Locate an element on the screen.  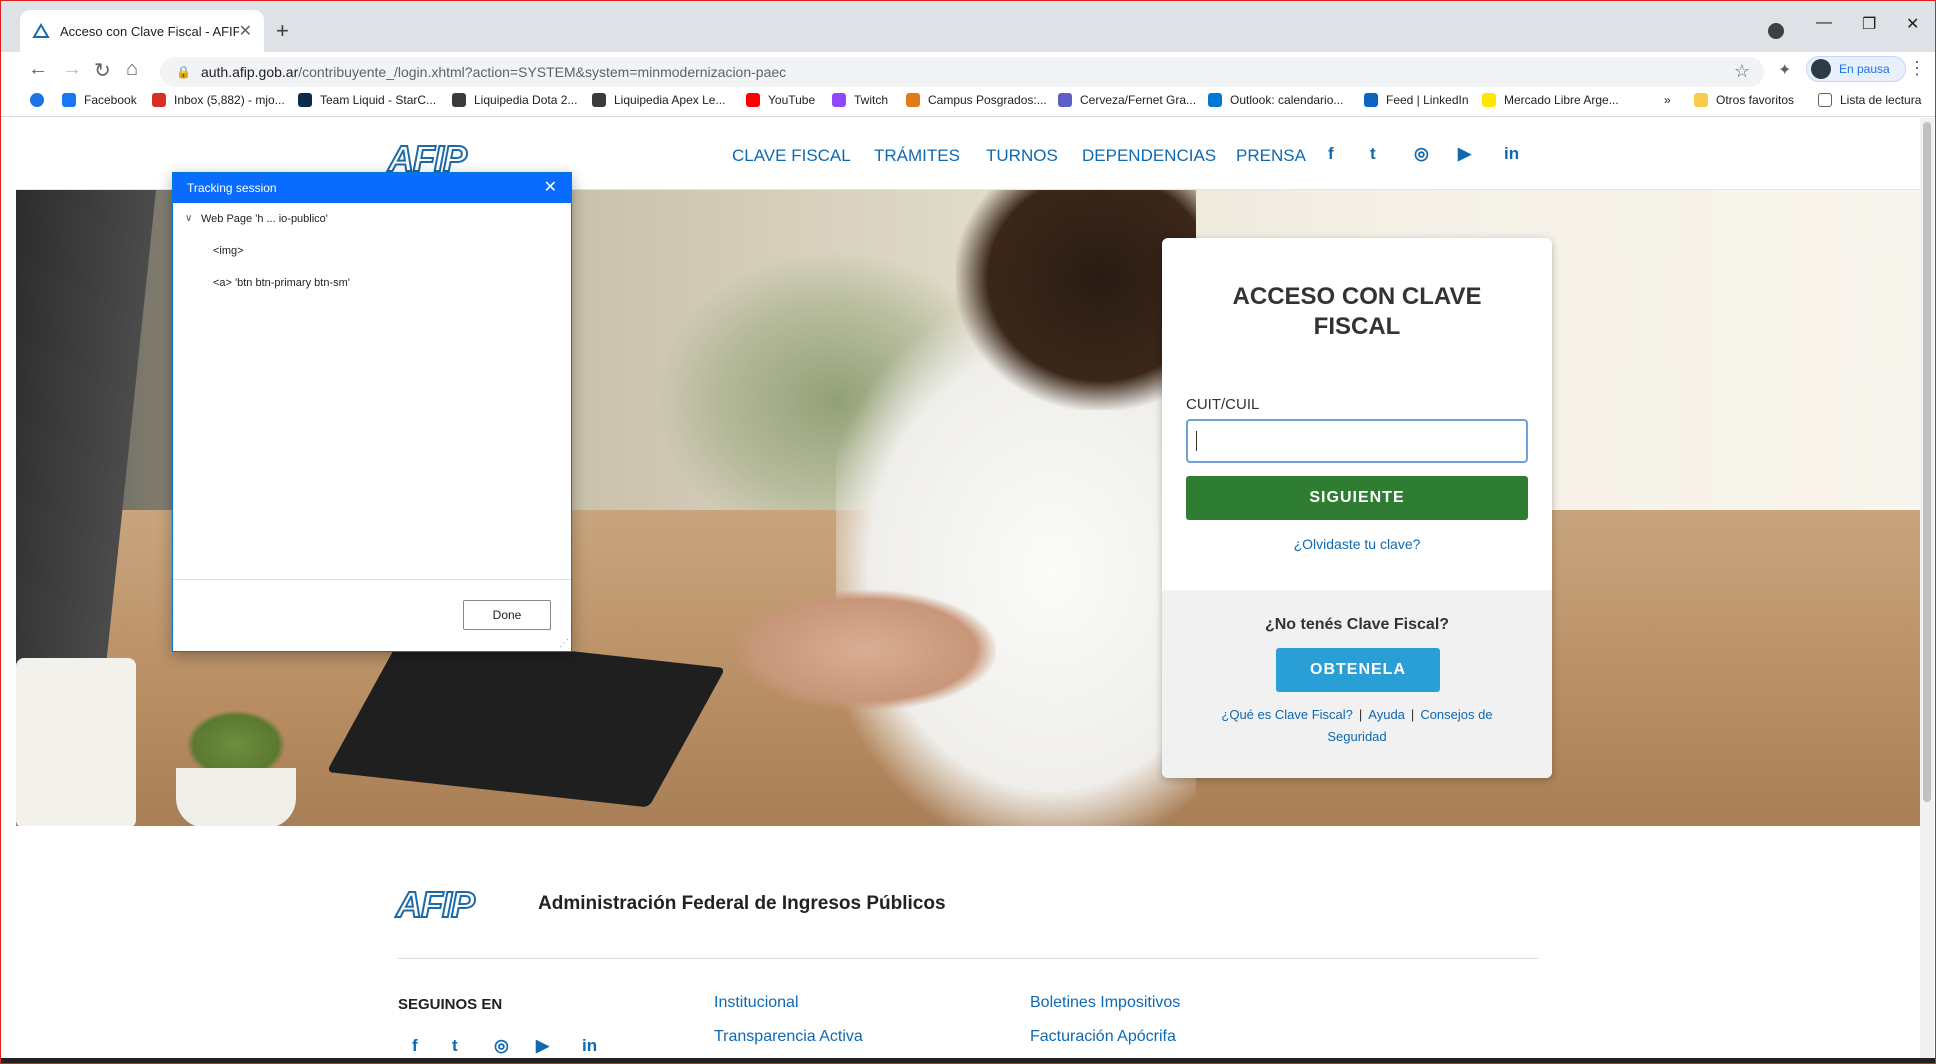
bookmark-star-icon: ☆ is located at coordinates (1742, 71).